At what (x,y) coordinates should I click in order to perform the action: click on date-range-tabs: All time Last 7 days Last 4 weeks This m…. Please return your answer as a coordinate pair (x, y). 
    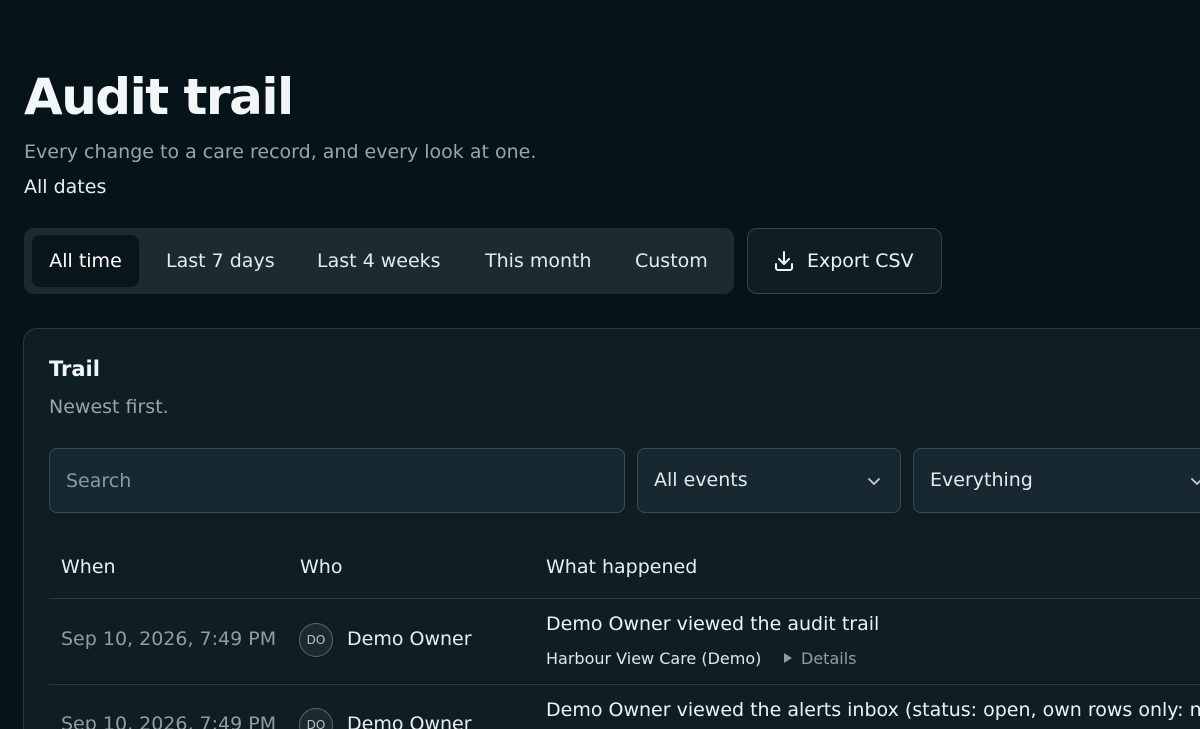
    Looking at the image, I should click on (379, 261).